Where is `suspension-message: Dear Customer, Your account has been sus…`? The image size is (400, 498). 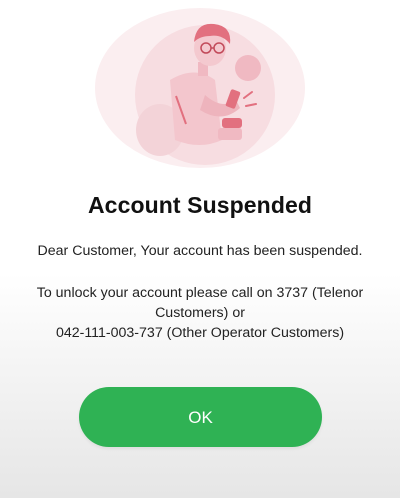 suspension-message: Dear Customer, Your account has been sus… is located at coordinates (200, 251).